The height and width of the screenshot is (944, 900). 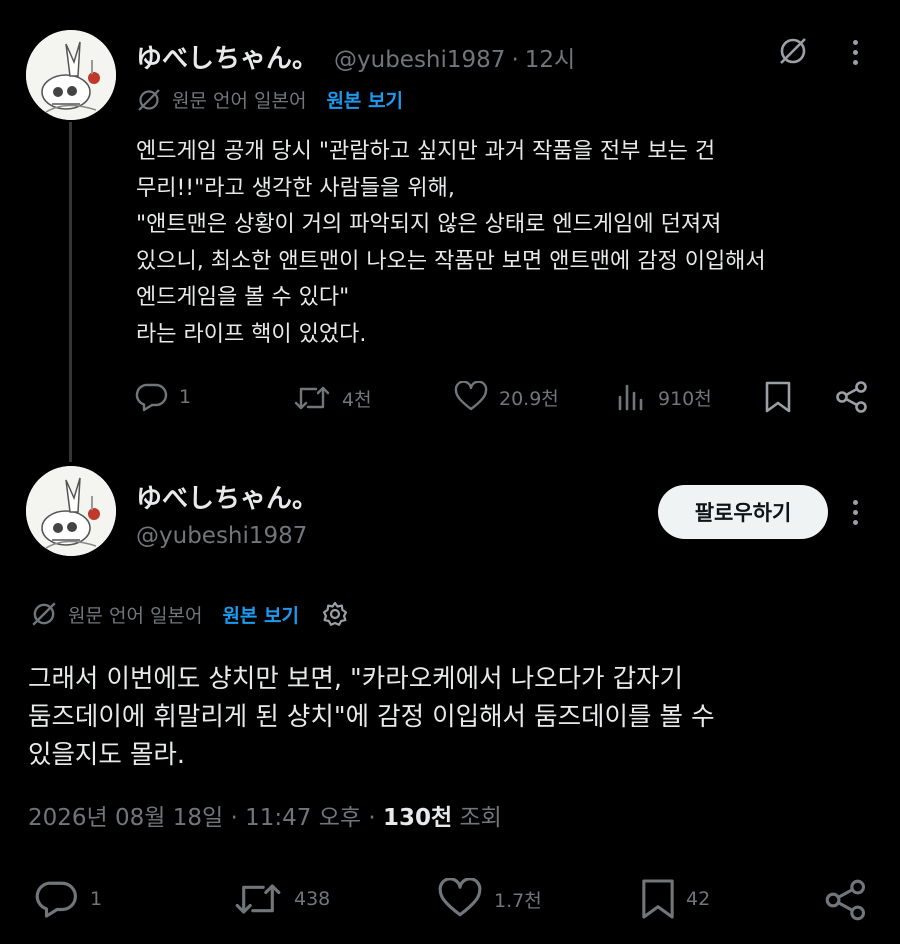 I want to click on grok-icon, so click(x=793, y=53).